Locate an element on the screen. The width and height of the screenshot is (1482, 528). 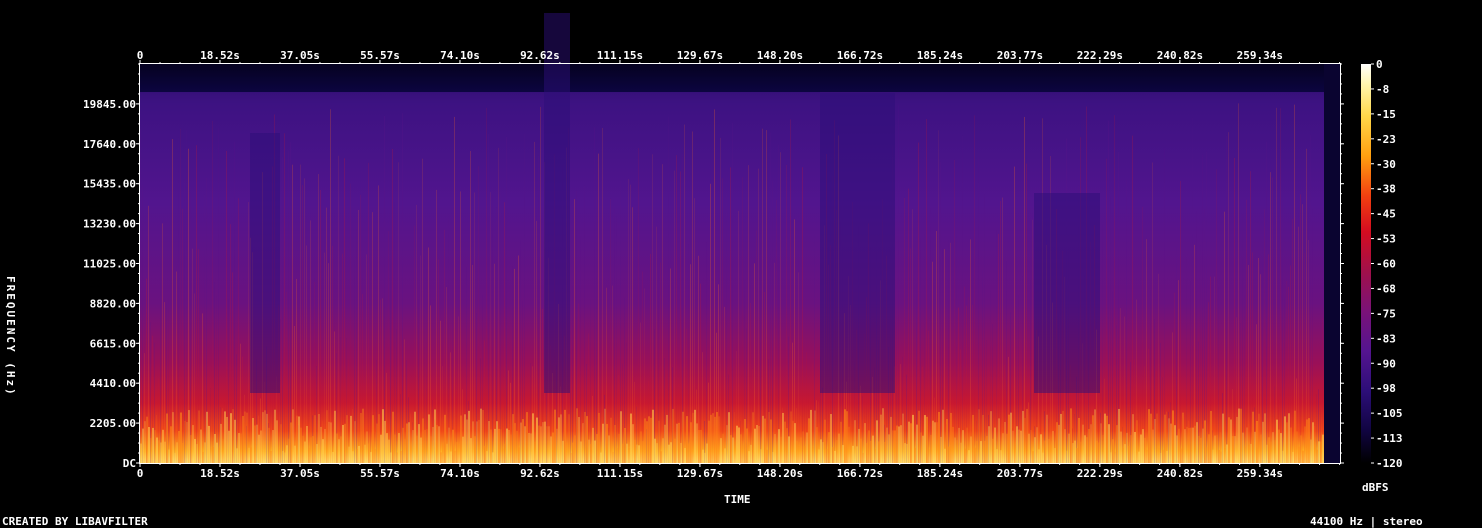
colorbar-tick-label: -113 is located at coordinates (1389, 438).